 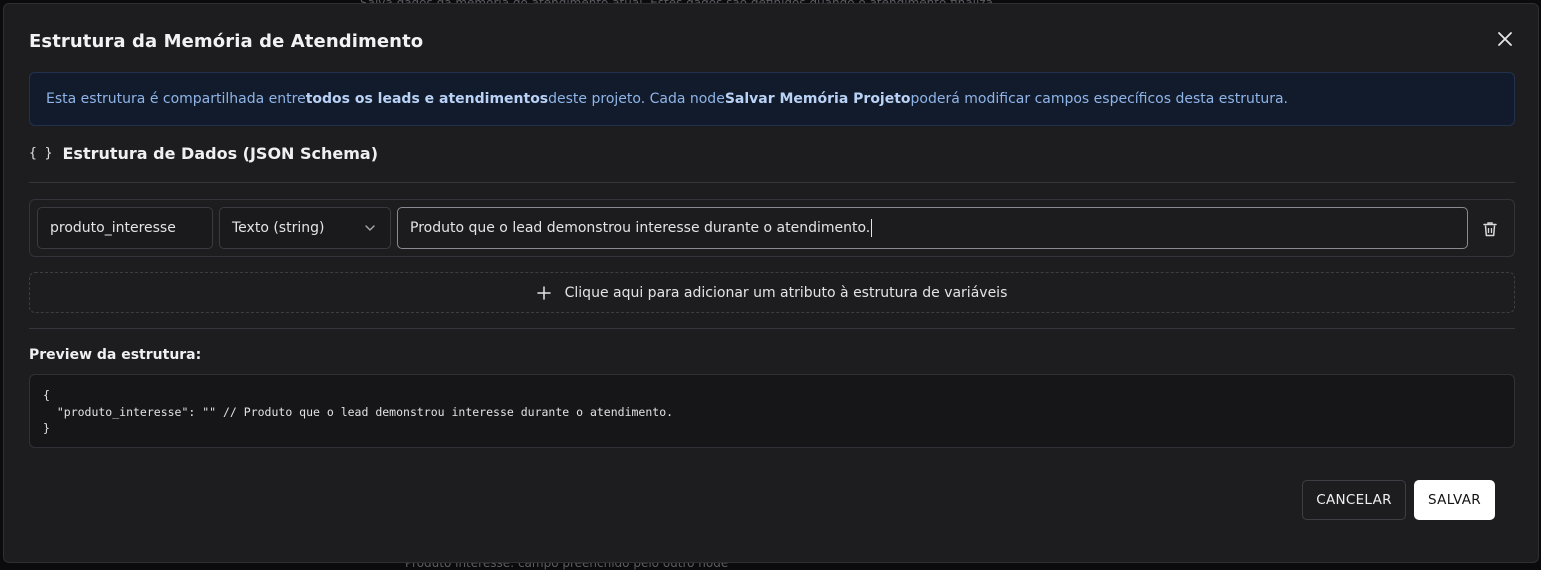 I want to click on attribute-name-input: produto_interesse, so click(x=125, y=228).